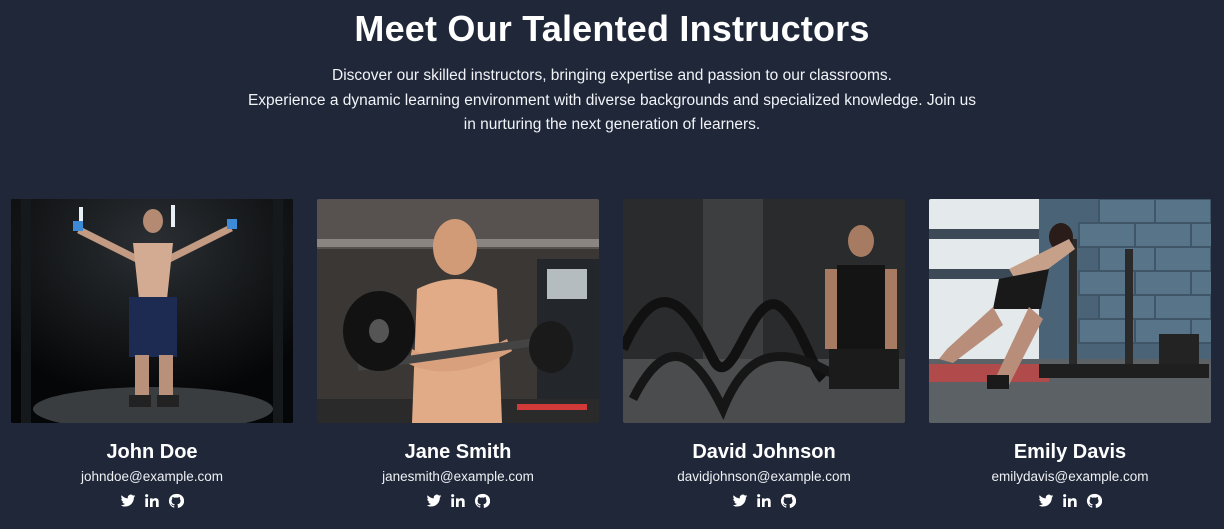  I want to click on instructor-name: John Doe, so click(152, 452).